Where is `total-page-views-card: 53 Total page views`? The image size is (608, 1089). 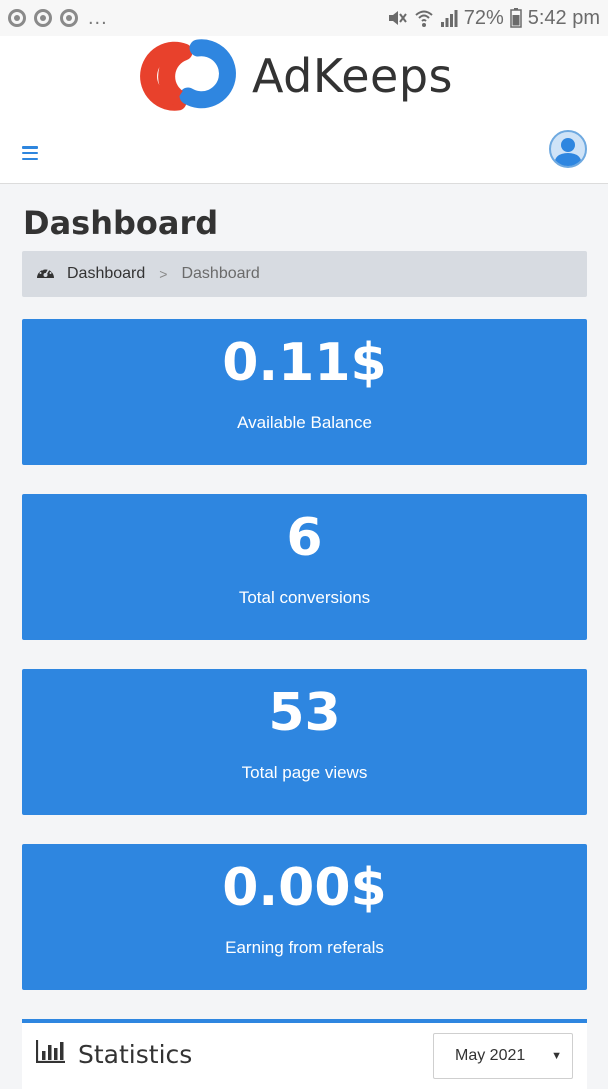 total-page-views-card: 53 Total page views is located at coordinates (304, 742).